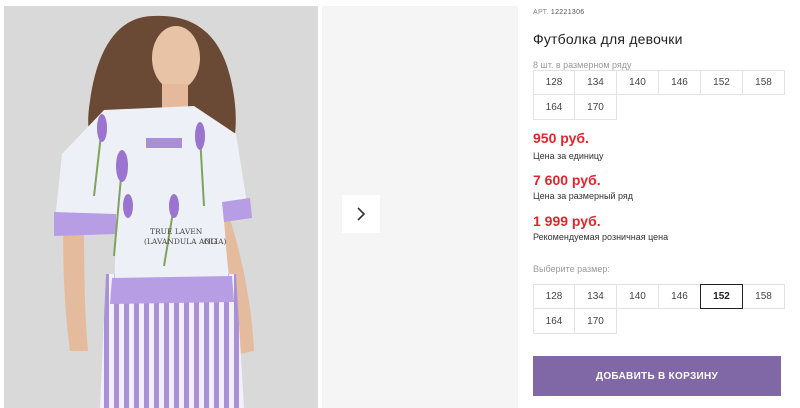 The image size is (800, 408). Describe the element at coordinates (595, 82) in the screenshot. I see `size-row-cell: 134` at that location.